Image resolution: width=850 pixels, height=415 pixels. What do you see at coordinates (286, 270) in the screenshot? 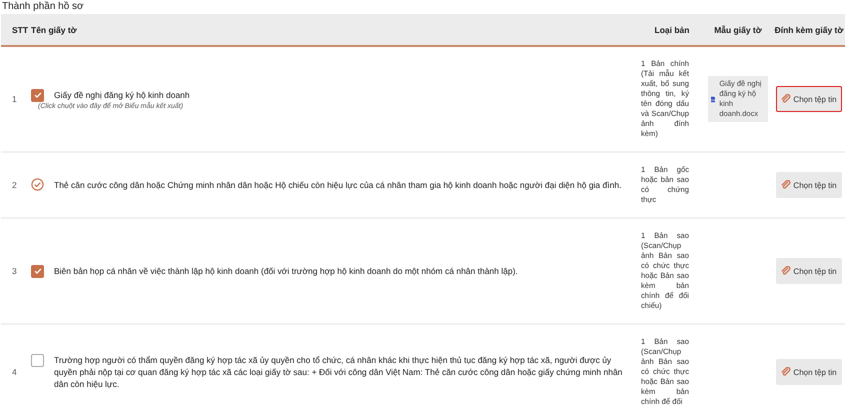
I see `document-name: Biên bản họp cá nhân về việc thành lập hộ kinh doanh (đối với trường hợp hộ kinh doanh do một nhóm cá nhân thành lập).` at bounding box center [286, 270].